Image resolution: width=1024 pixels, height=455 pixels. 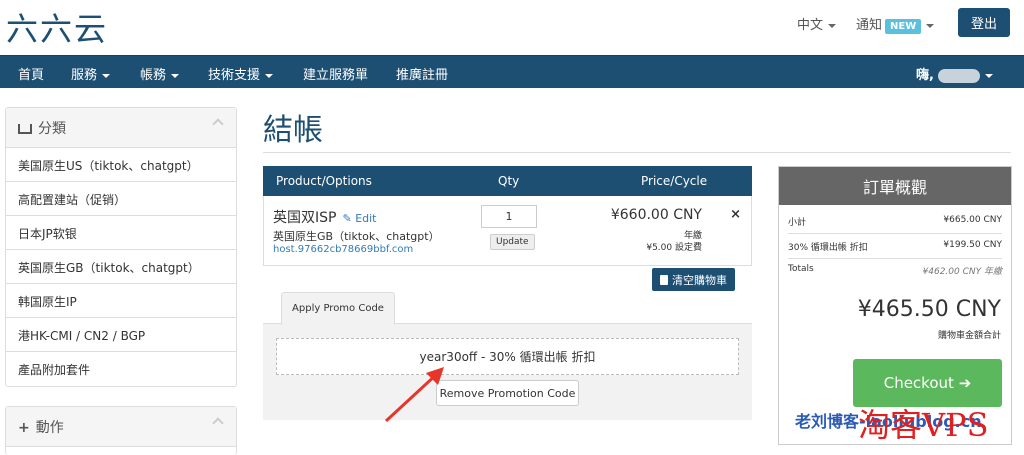 What do you see at coordinates (84, 75) in the screenshot?
I see `nav-item-label: 服務` at bounding box center [84, 75].